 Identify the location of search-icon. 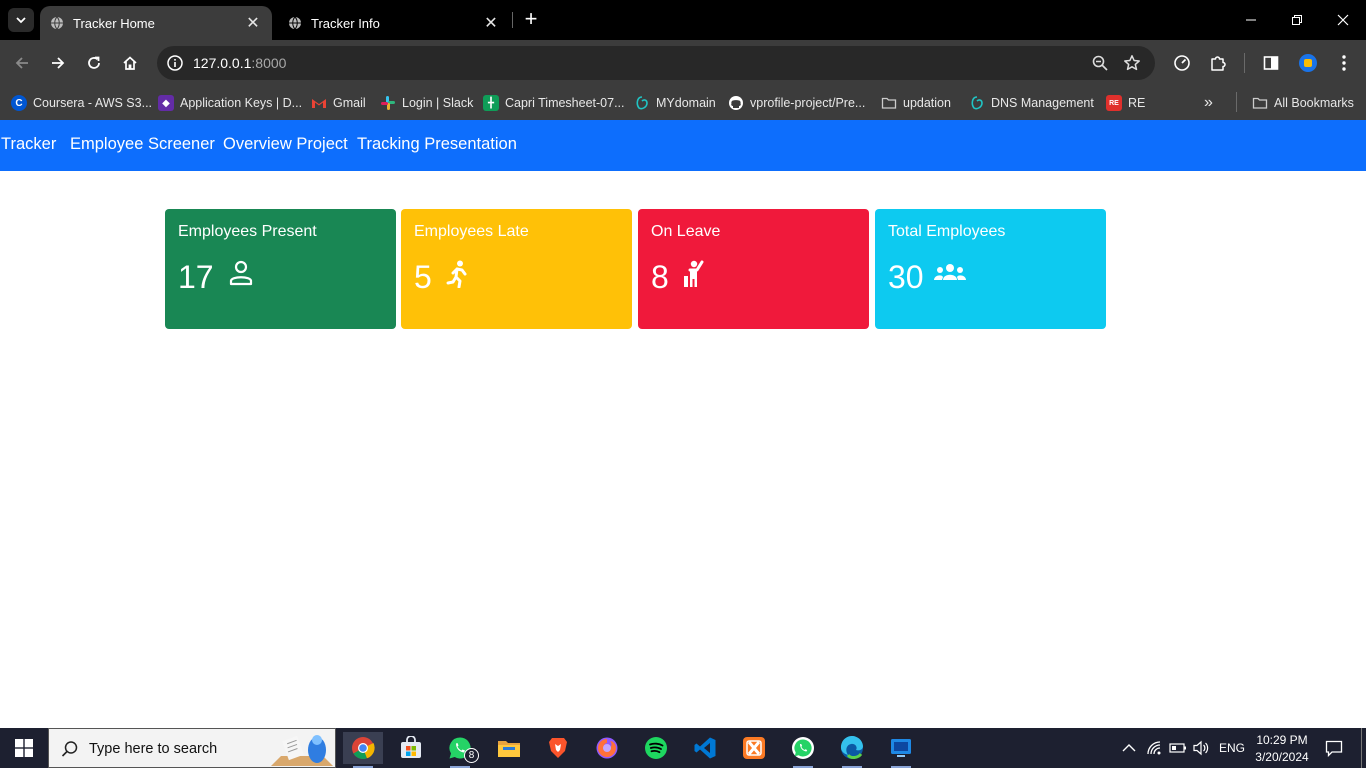
(69, 749).